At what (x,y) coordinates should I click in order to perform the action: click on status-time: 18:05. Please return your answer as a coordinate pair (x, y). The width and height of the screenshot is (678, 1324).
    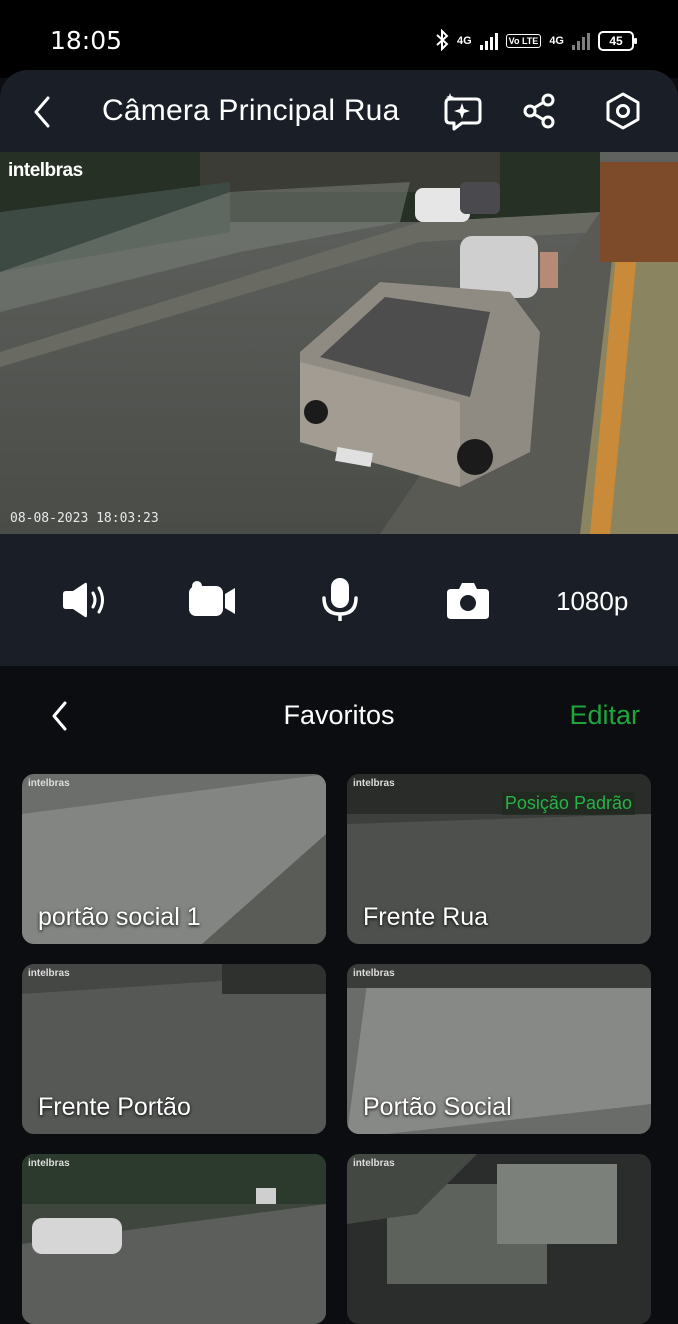
    Looking at the image, I should click on (86, 40).